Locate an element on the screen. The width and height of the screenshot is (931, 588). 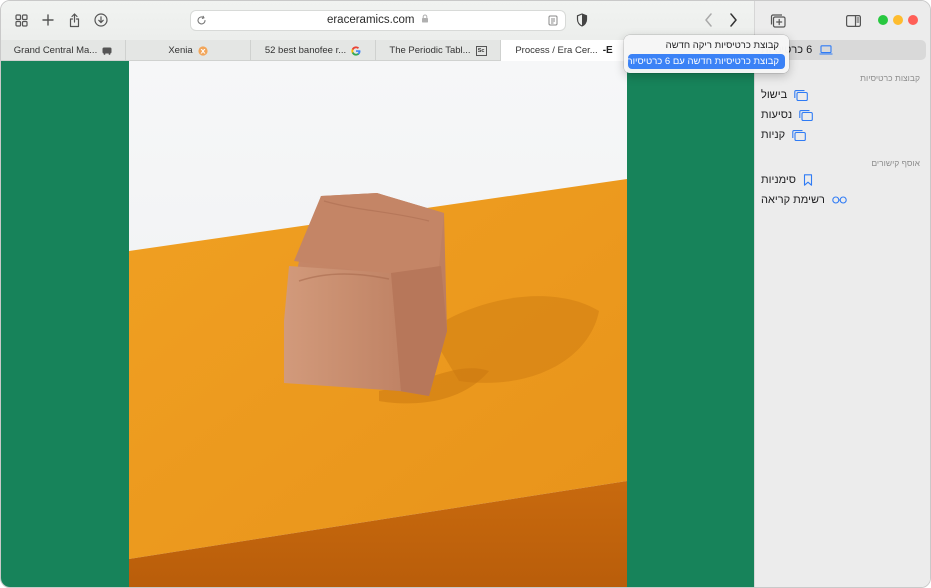
tab-title: Xenia is located at coordinates (180, 50).